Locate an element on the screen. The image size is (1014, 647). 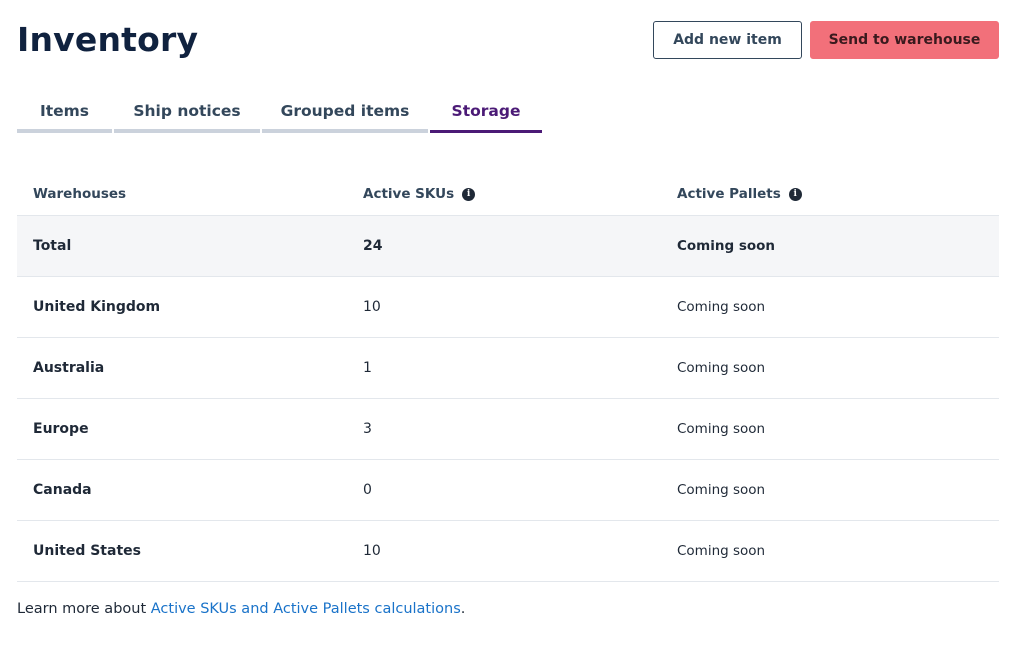
warehouse-cell: Europe is located at coordinates (61, 429).